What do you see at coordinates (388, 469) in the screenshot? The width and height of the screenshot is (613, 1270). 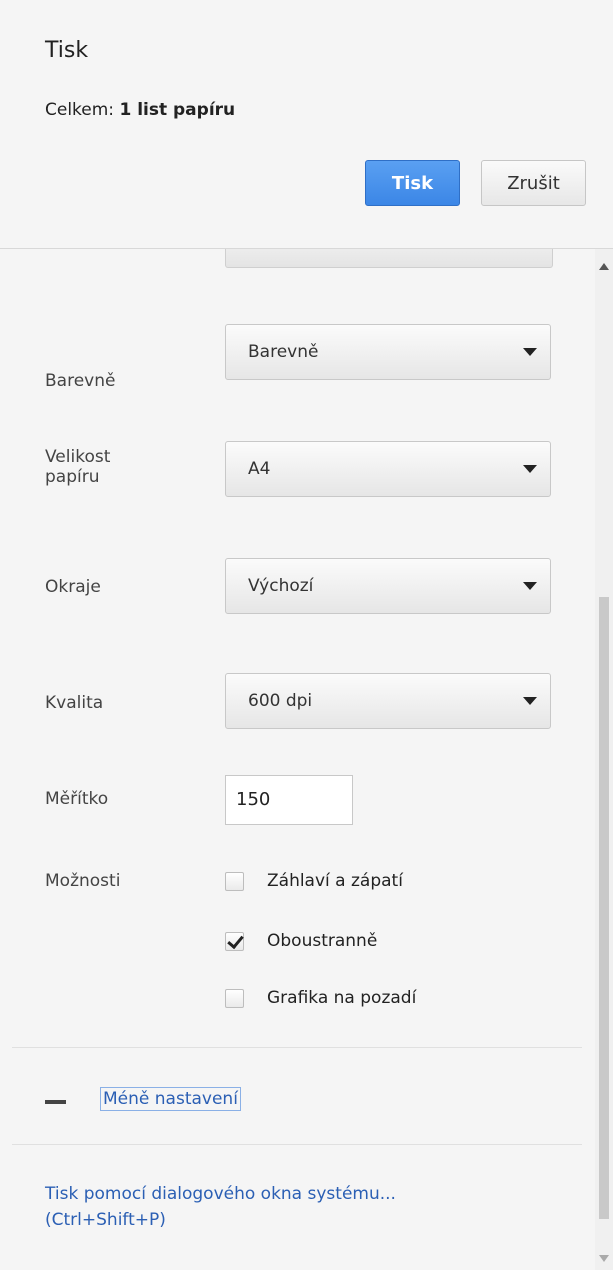 I see `paper-size-select: A4` at bounding box center [388, 469].